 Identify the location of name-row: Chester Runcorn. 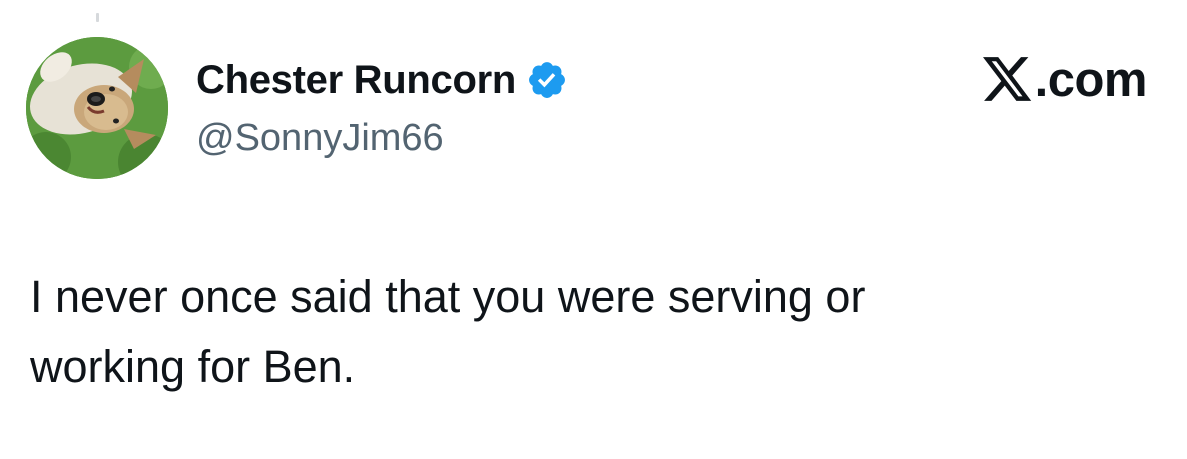
(382, 80).